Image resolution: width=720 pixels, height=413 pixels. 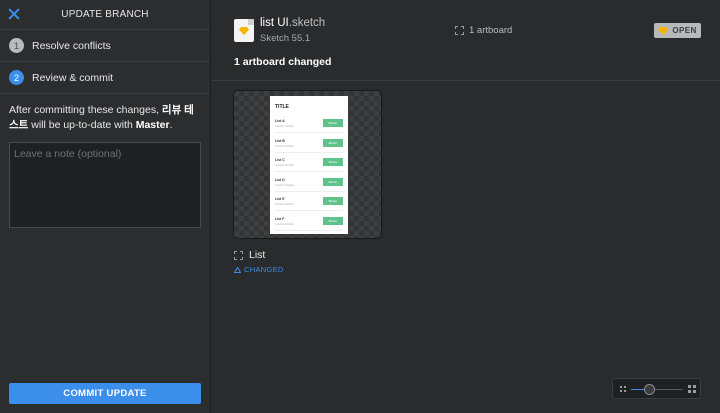 I want to click on zoom-slider-handle, so click(x=650, y=389).